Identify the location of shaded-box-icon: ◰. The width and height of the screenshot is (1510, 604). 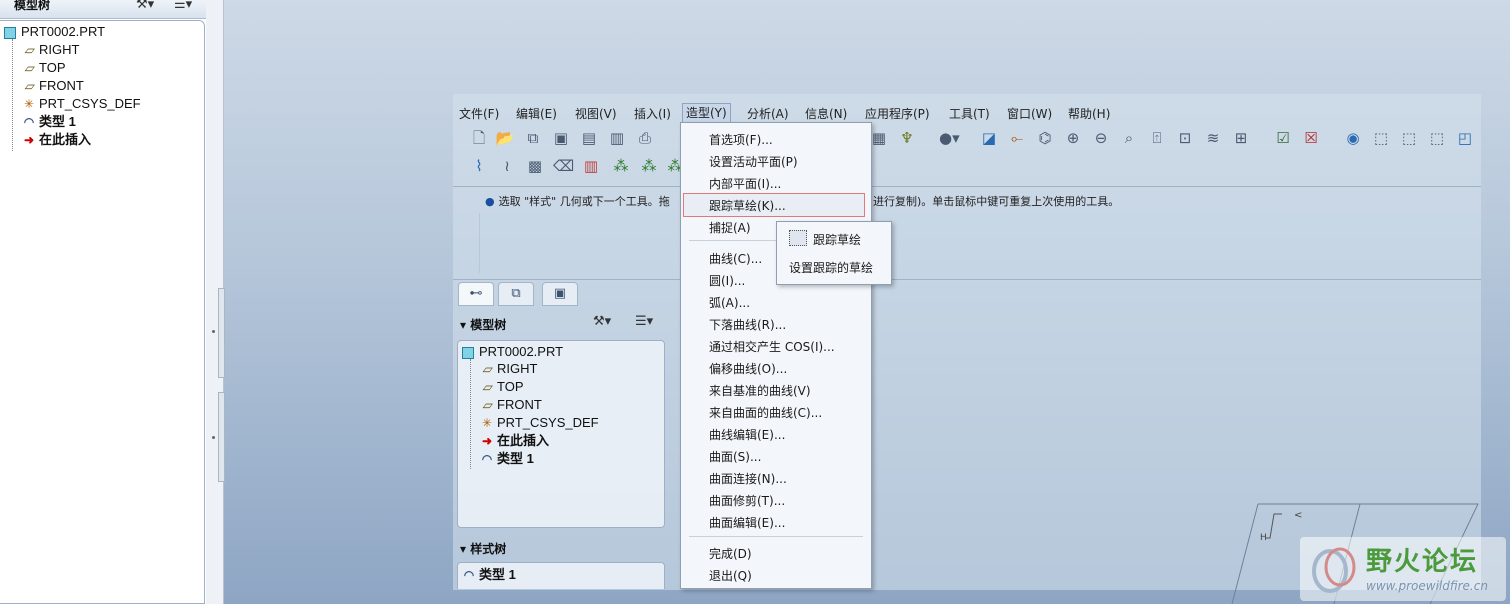
(1465, 138).